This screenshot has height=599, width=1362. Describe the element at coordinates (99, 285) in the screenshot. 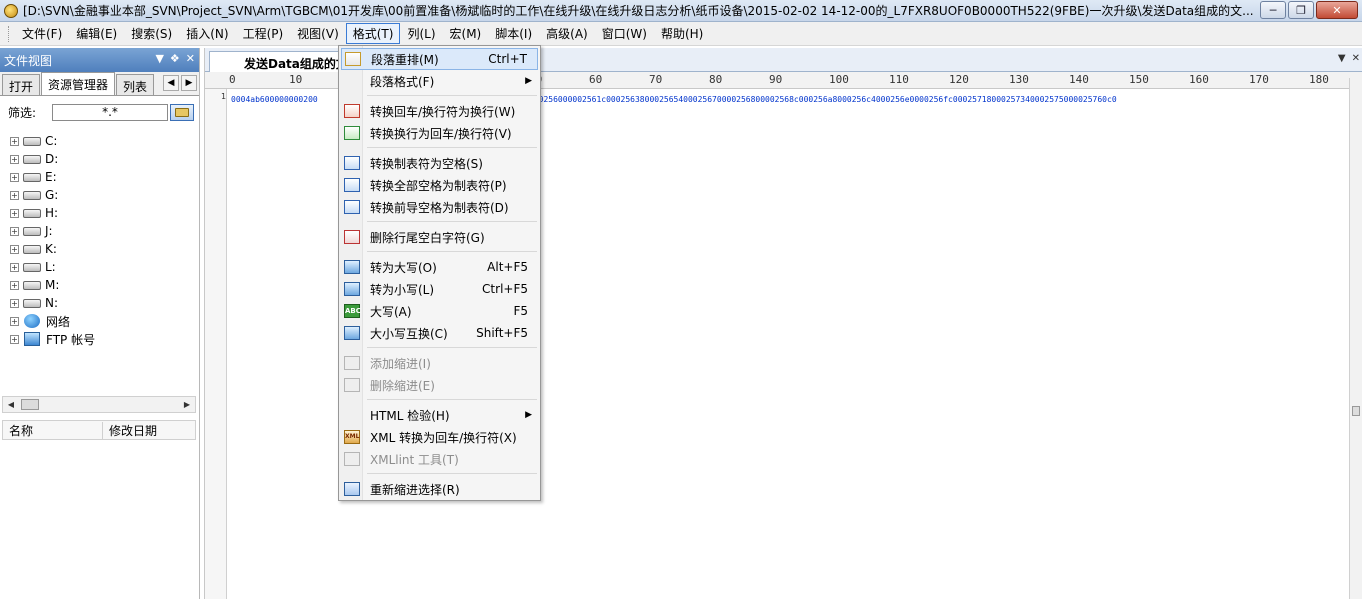

I see `tree-item: + M:` at that location.